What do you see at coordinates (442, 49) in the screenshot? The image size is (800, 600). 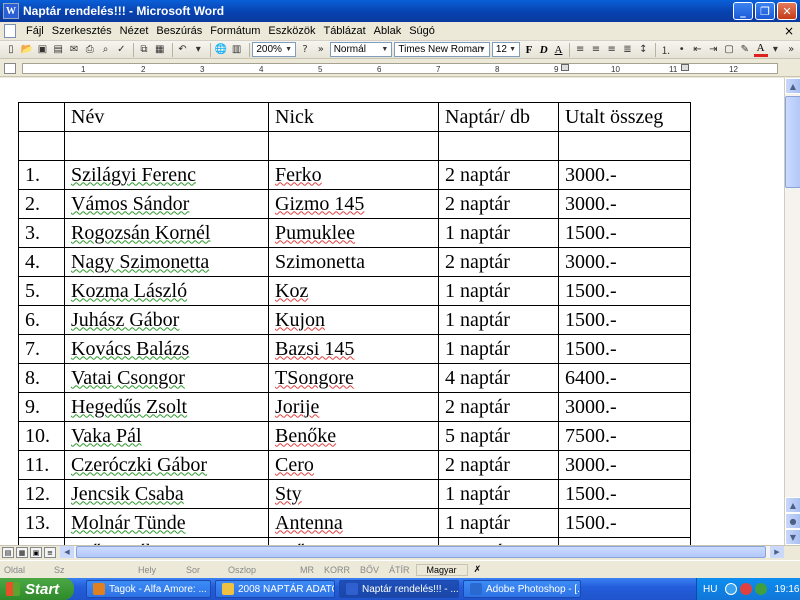 I see `font-select: Times New Roman ▼` at bounding box center [442, 49].